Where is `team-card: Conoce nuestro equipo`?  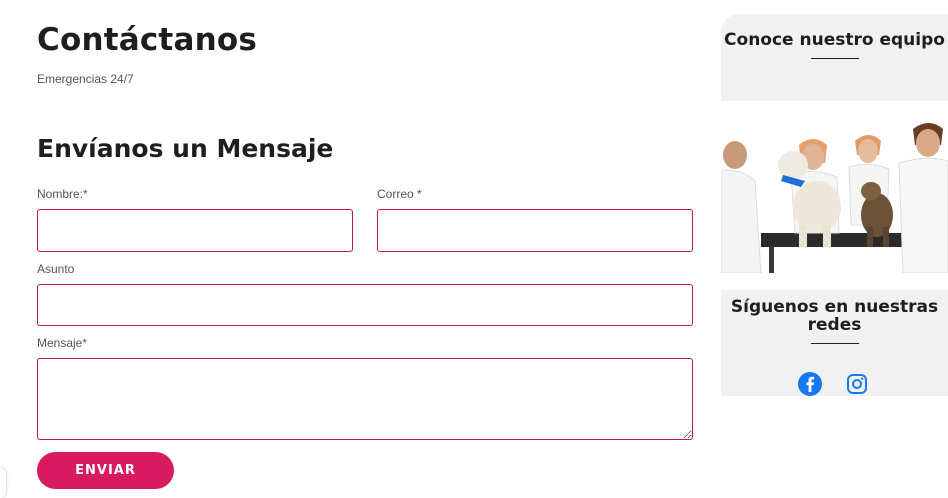 team-card: Conoce nuestro equipo is located at coordinates (834, 57).